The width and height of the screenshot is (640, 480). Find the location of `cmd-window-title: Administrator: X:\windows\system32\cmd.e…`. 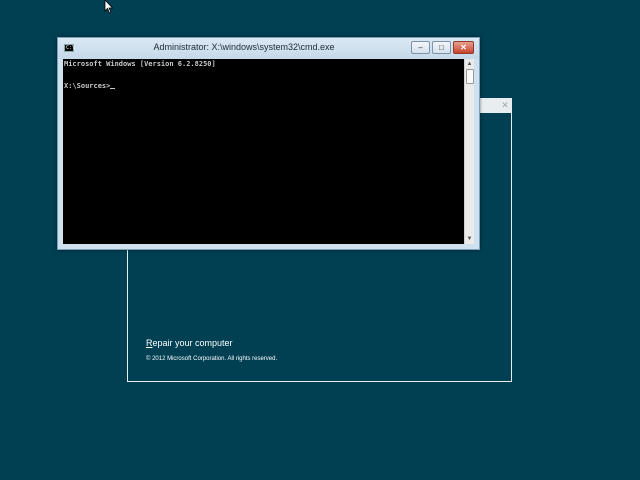

cmd-window-title: Administrator: X:\windows\system32\cmd.e… is located at coordinates (244, 47).